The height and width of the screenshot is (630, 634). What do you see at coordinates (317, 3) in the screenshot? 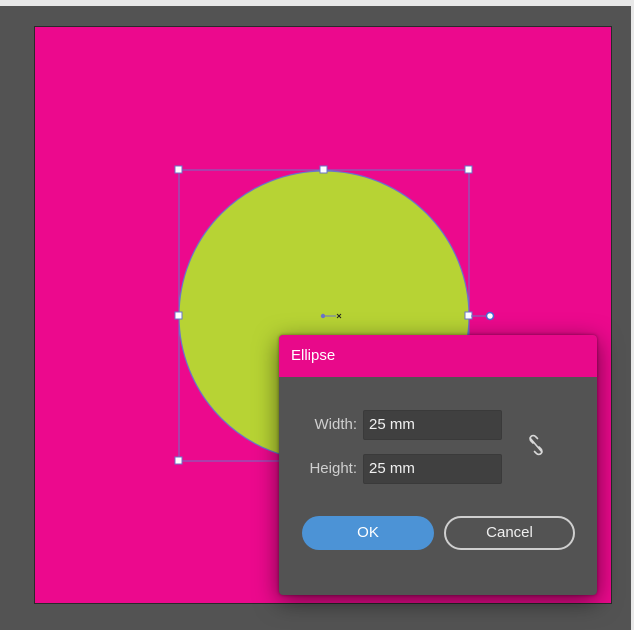
I see `workspace-top-edge` at bounding box center [317, 3].